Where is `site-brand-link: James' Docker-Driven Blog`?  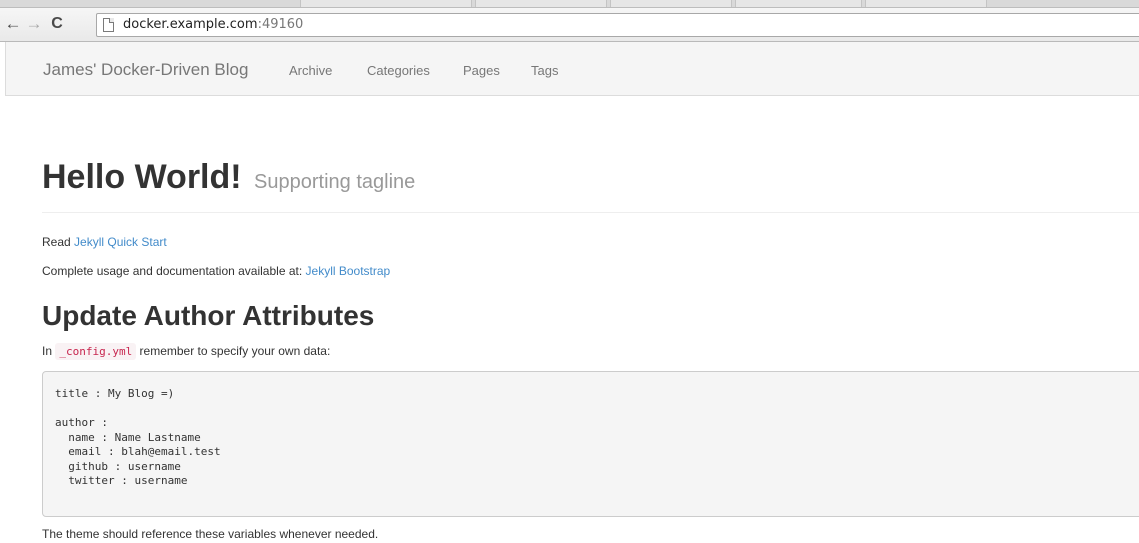 site-brand-link: James' Docker-Driven Blog is located at coordinates (145, 70).